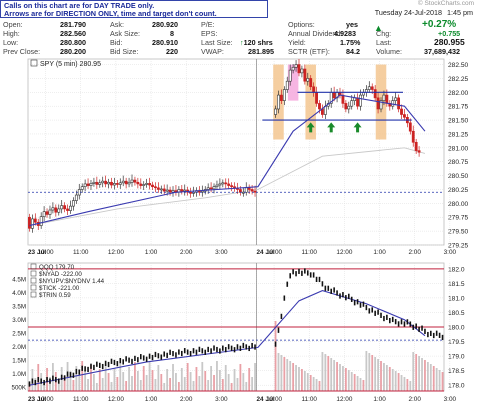 The width and height of the screenshot is (480, 406). I want to click on spy-y-tick: 279.75, so click(458, 218).